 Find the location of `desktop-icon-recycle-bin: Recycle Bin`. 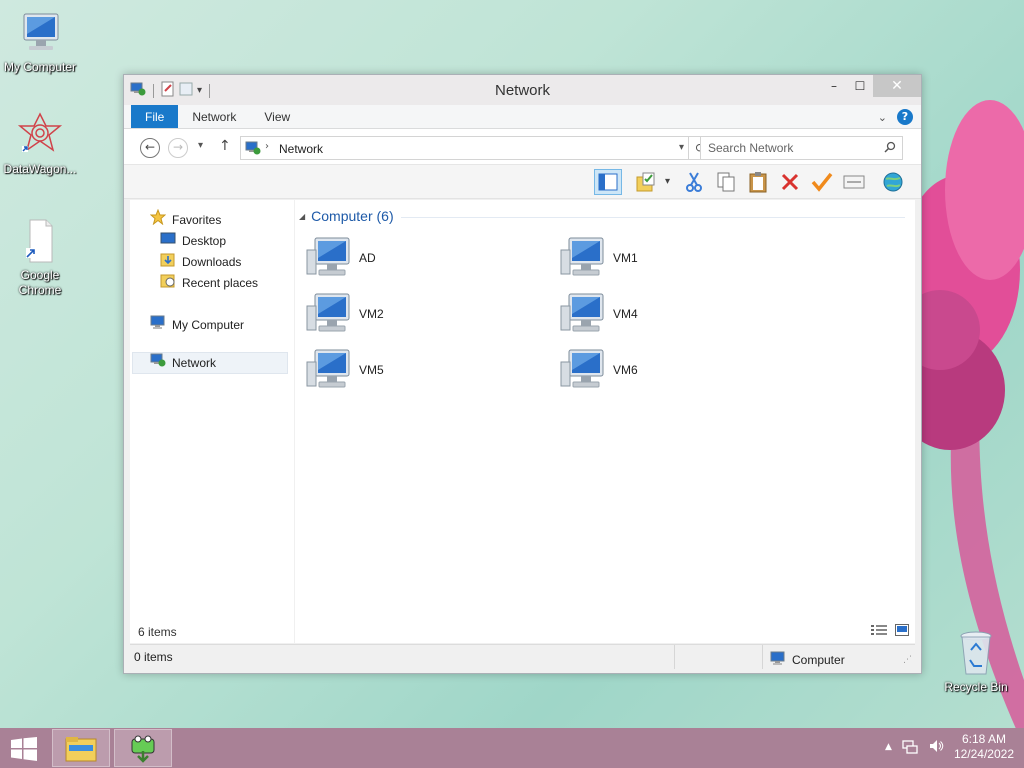

desktop-icon-recycle-bin: Recycle Bin is located at coordinates (976, 662).